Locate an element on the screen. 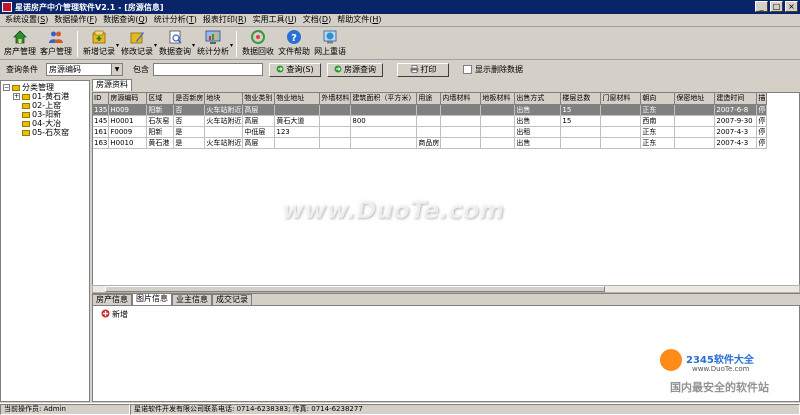  table-cell: 商品房 is located at coordinates (429, 143).